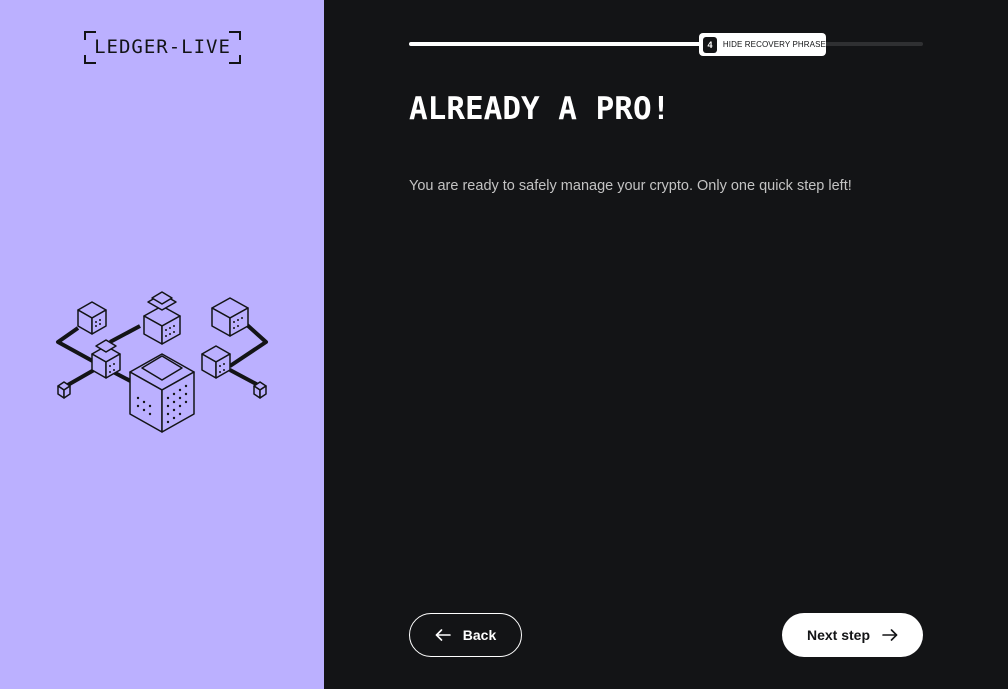  Describe the element at coordinates (774, 44) in the screenshot. I see `step-label: HIDE RECOVERY PHRASE` at that location.